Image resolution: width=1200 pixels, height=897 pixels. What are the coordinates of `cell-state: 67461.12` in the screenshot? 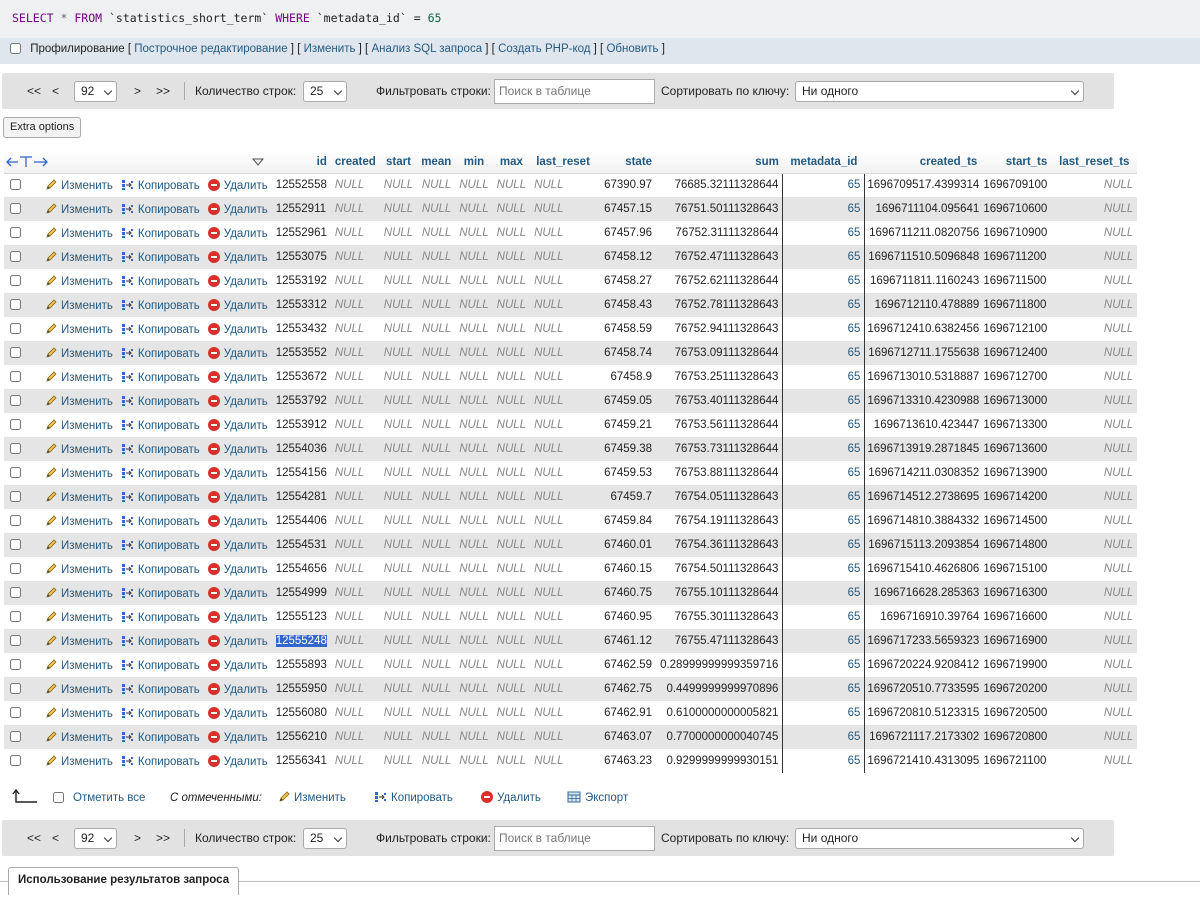 It's located at (626, 641).